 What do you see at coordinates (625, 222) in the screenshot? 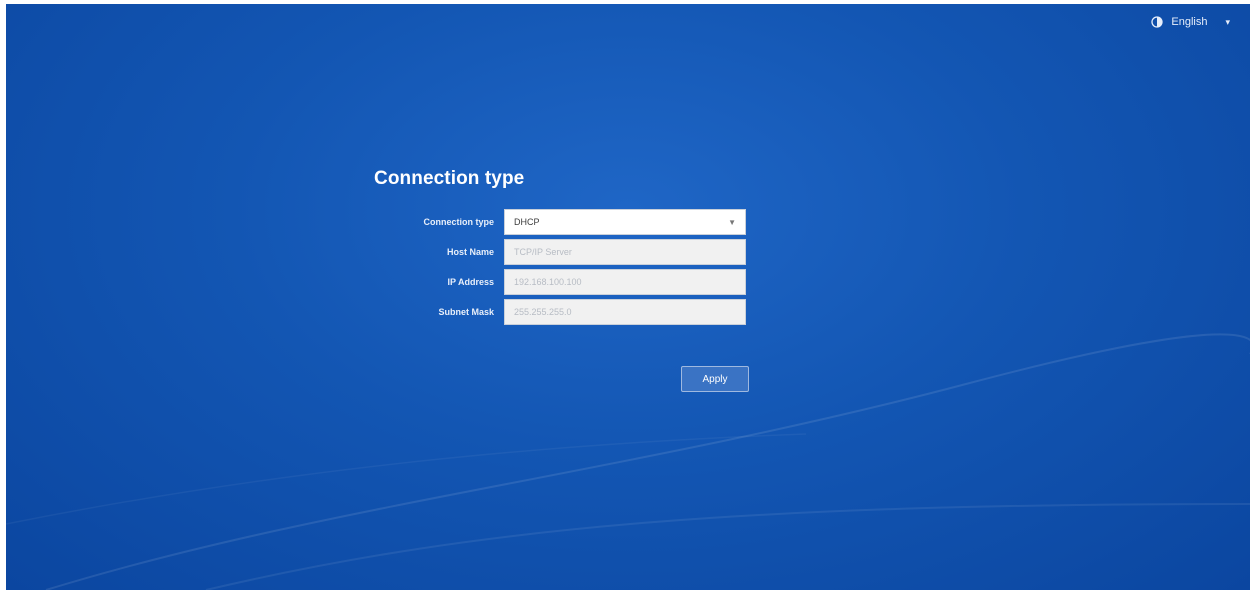
I see `connection-type-select: DHCP ▼` at bounding box center [625, 222].